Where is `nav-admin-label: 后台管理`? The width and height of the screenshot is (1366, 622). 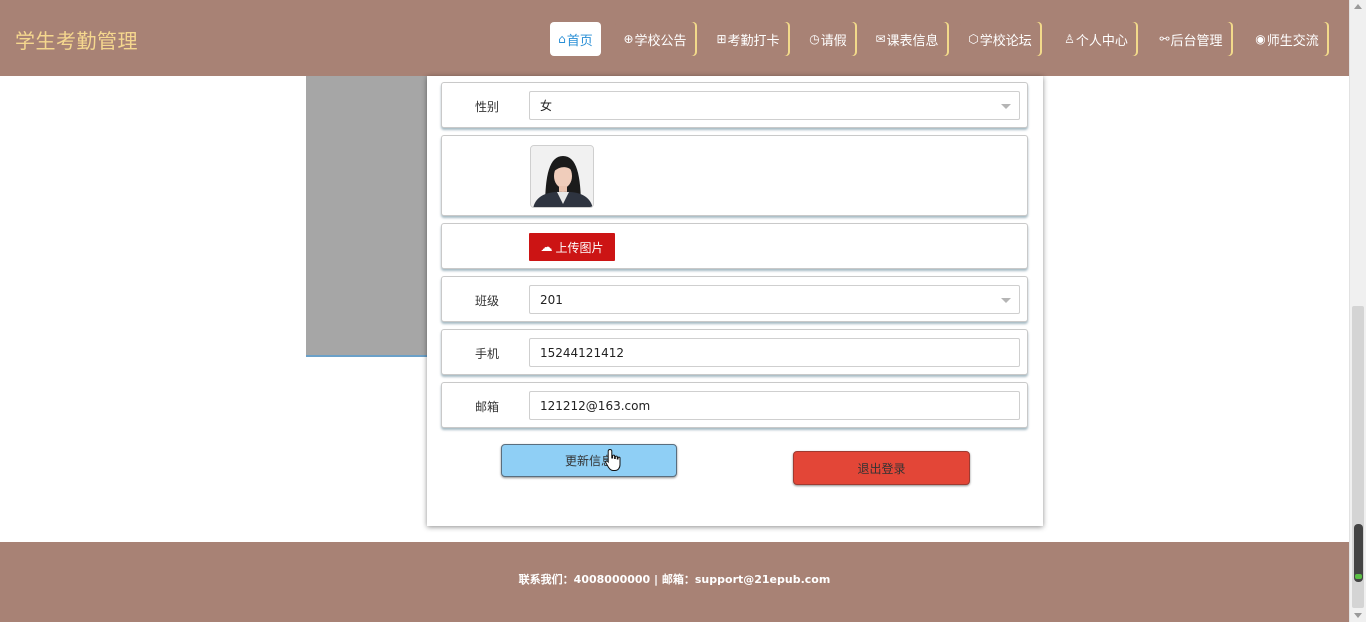
nav-admin-label: 后台管理 is located at coordinates (1196, 41).